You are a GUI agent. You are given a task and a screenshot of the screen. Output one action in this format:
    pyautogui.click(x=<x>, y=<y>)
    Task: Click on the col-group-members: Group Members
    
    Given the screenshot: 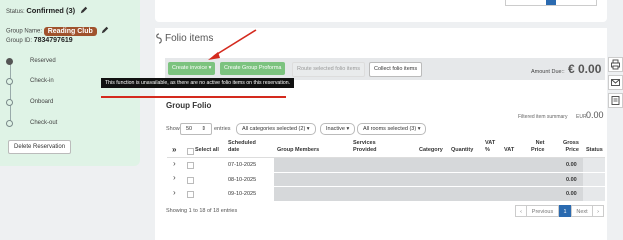 What is the action you would take?
    pyautogui.click(x=298, y=150)
    